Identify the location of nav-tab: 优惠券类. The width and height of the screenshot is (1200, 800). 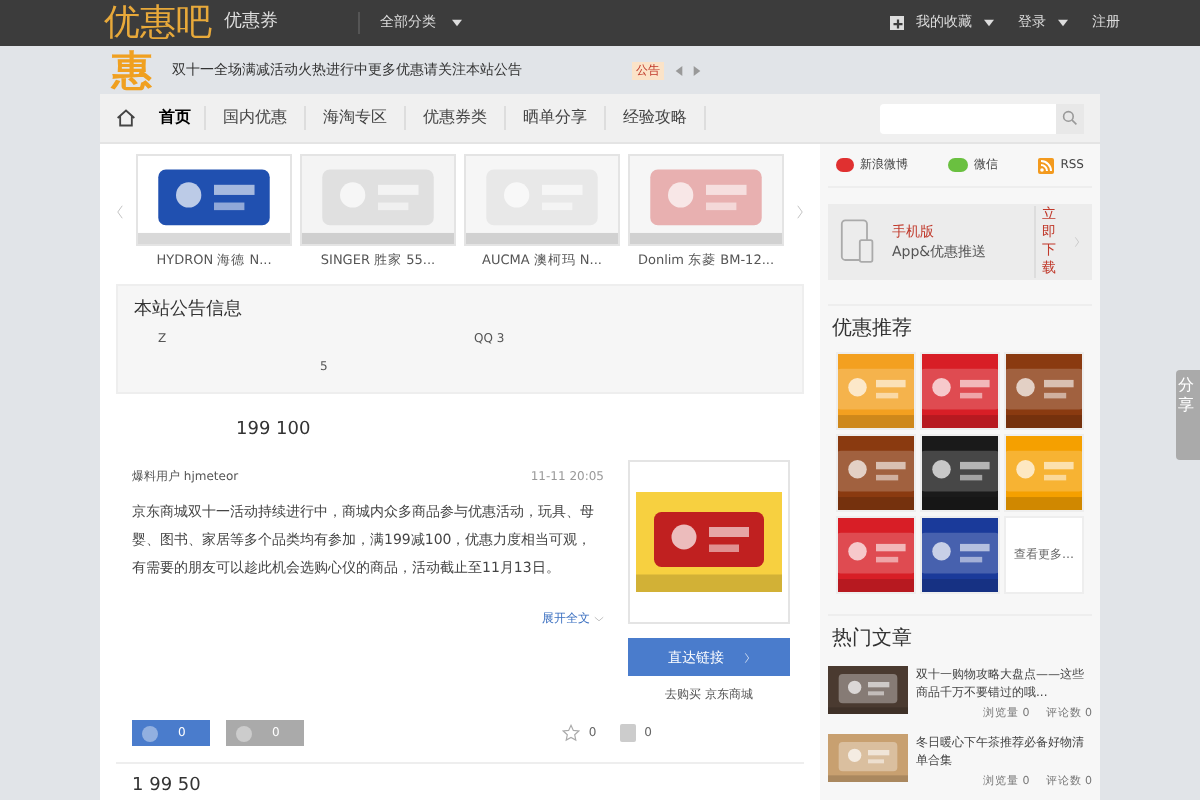
(456, 118).